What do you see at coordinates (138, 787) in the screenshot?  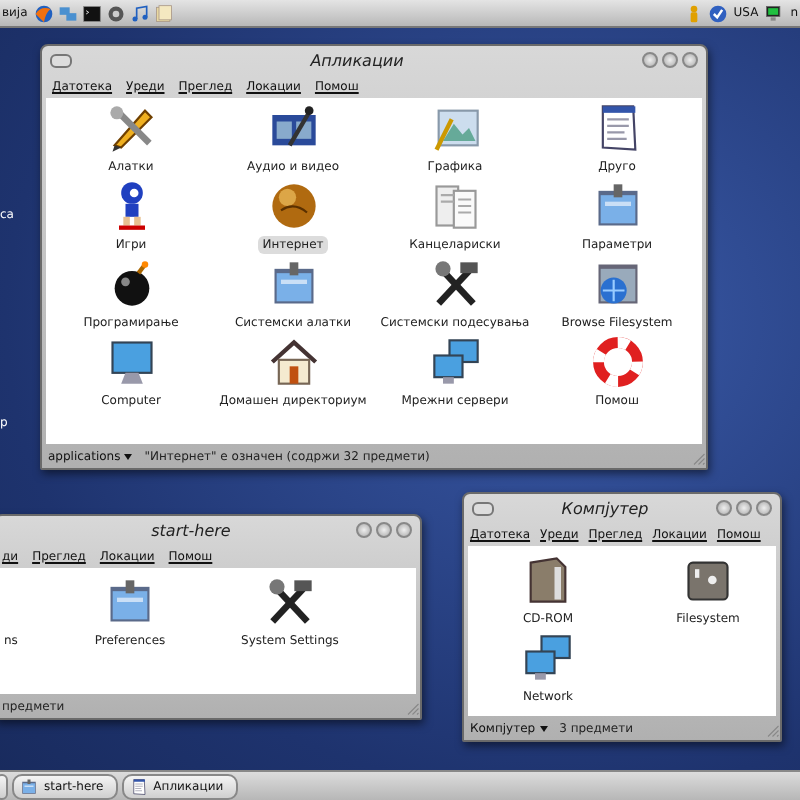 I see `document-icon` at bounding box center [138, 787].